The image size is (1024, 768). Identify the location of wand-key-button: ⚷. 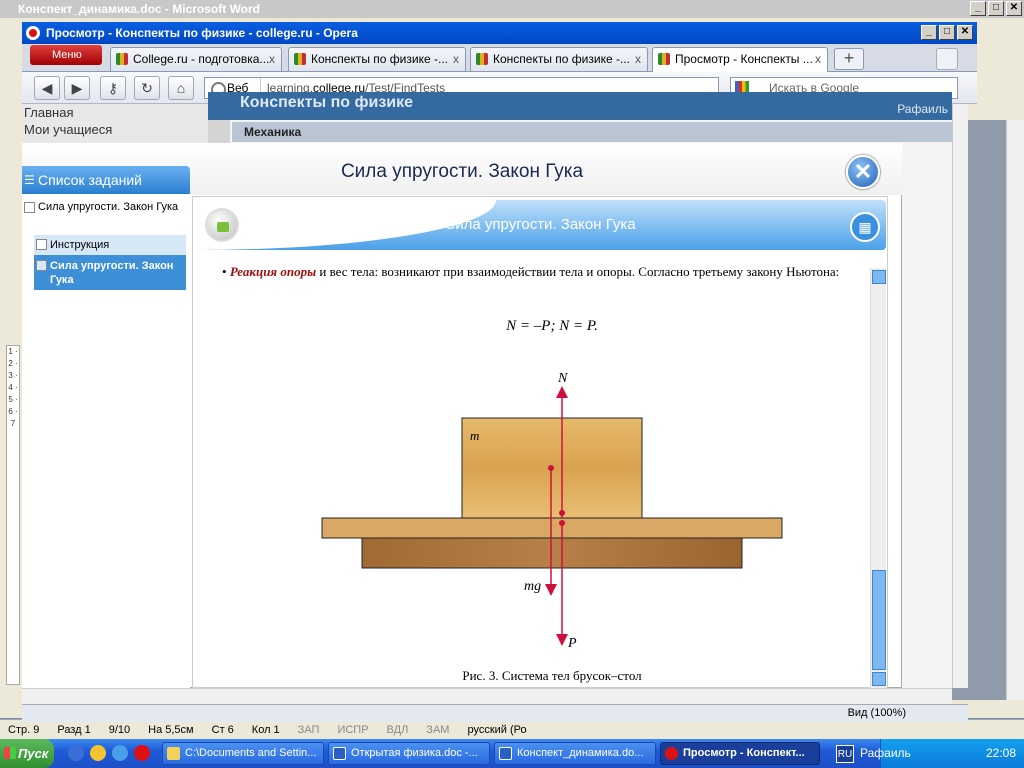
(113, 88).